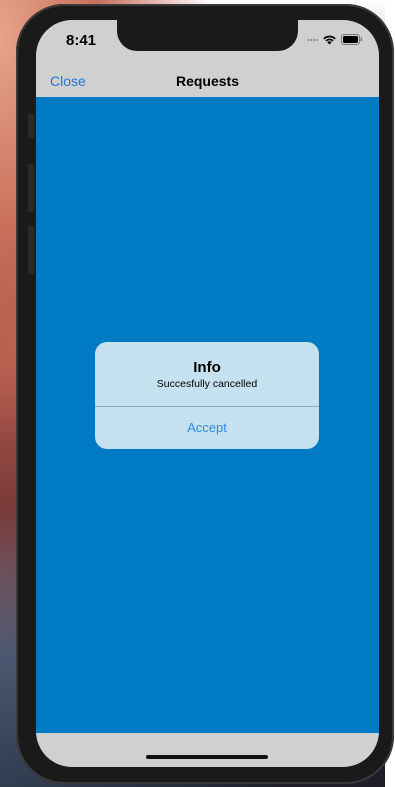 The width and height of the screenshot is (395, 787). I want to click on volume-up-button, so click(31, 188).